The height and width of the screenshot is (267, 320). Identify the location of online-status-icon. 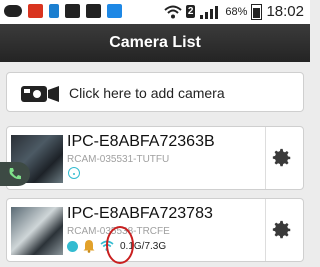
(72, 246).